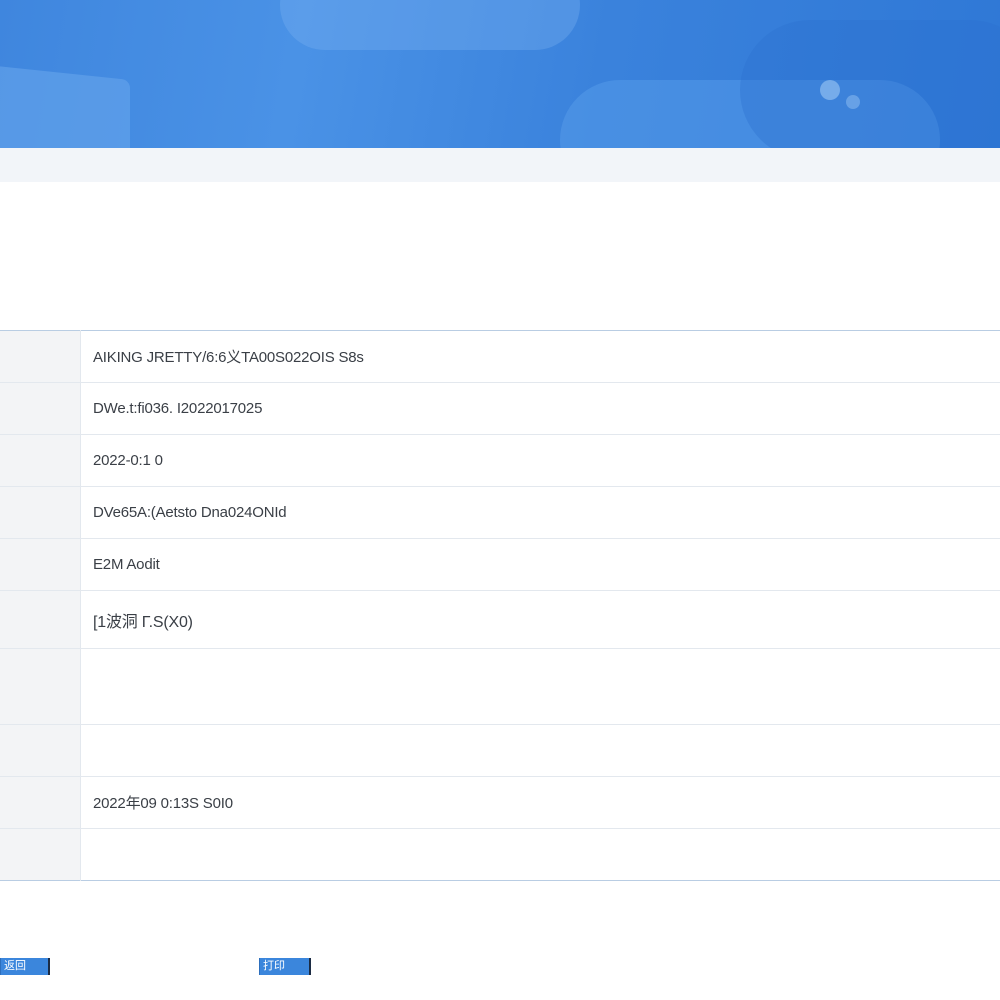 The width and height of the screenshot is (1000, 1000). Describe the element at coordinates (540, 564) in the screenshot. I see `row-value: E2M Aodit` at that location.